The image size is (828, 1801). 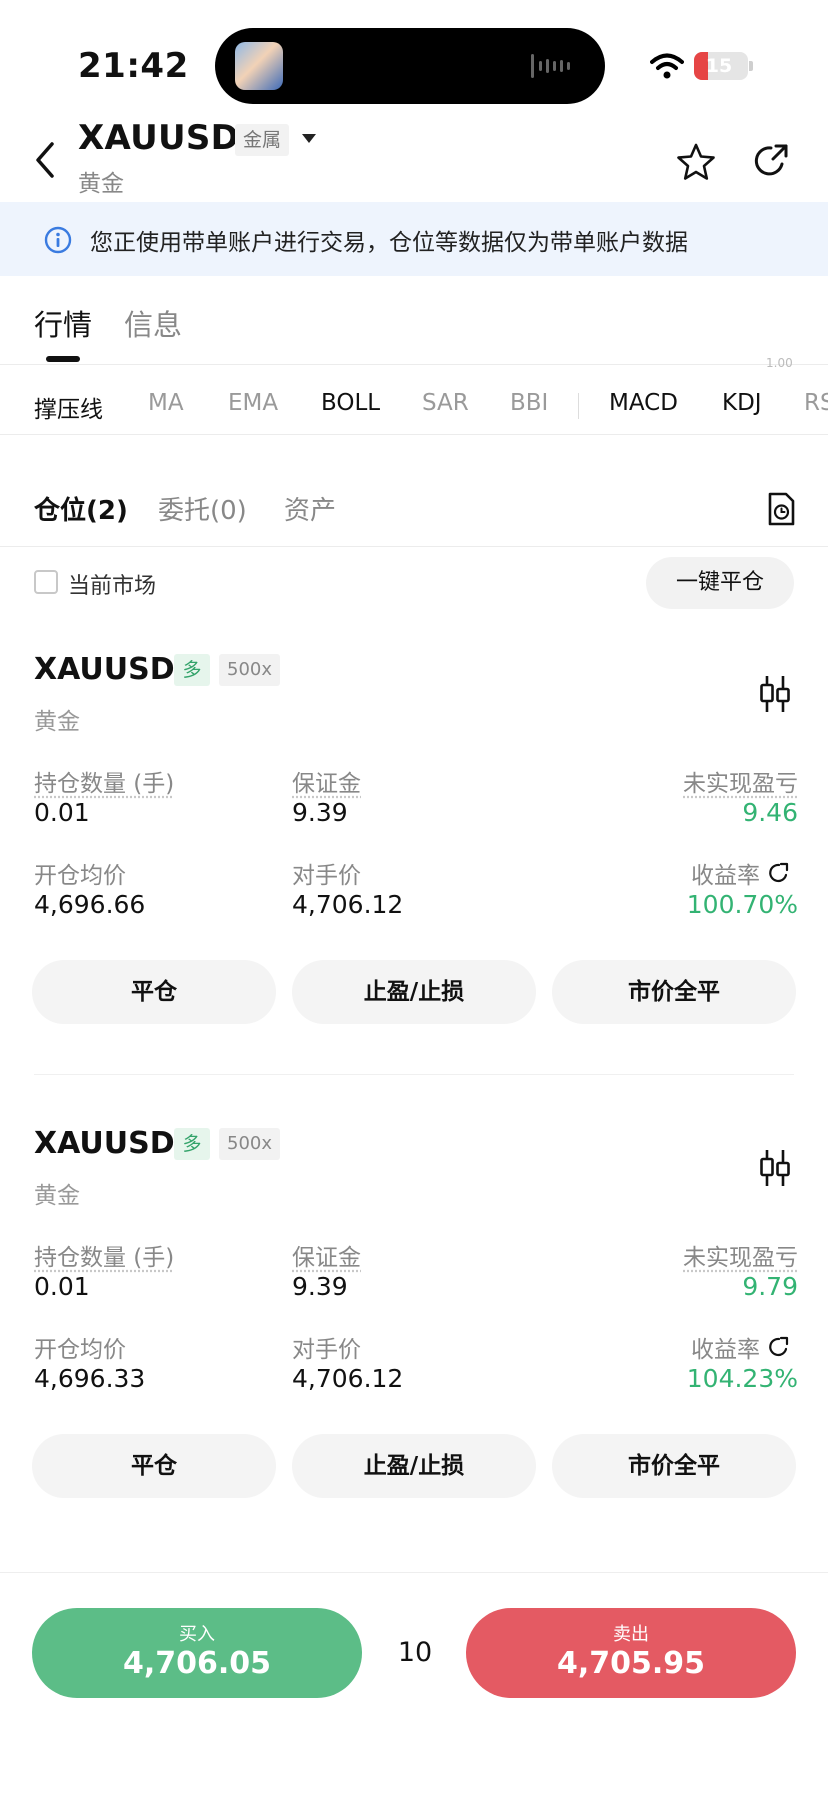 I want to click on indicator-ema: EMA, so click(x=253, y=403).